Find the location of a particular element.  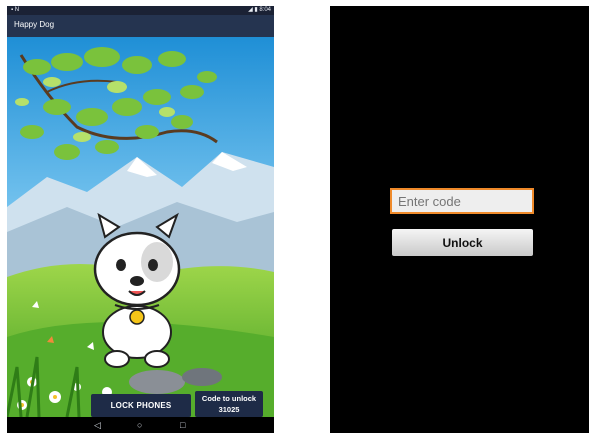

status-bar: ▪ N ◢ ▮ 8:04 is located at coordinates (140, 10).